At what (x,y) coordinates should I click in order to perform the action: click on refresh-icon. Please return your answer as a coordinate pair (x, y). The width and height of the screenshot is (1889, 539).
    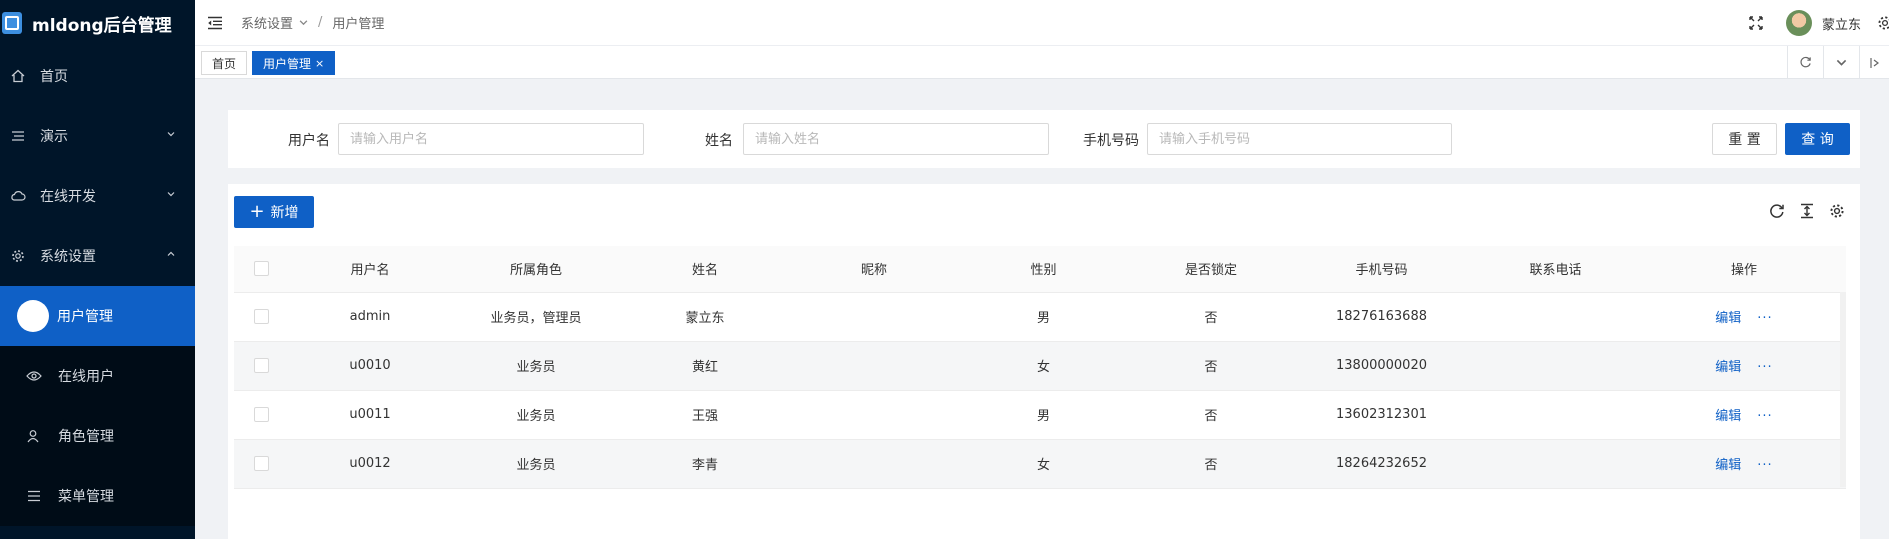
    Looking at the image, I should click on (1777, 211).